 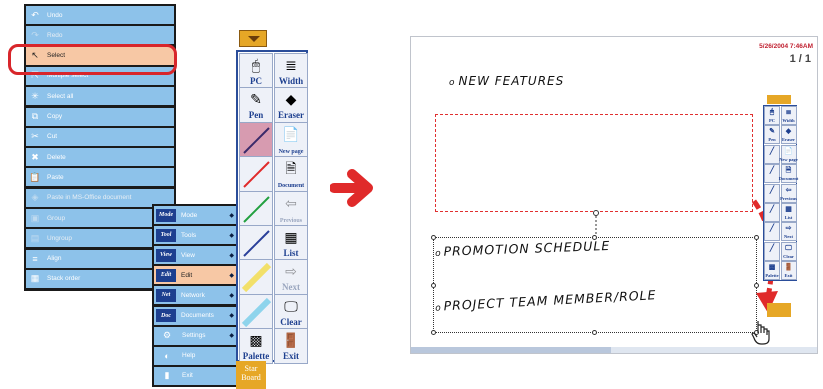 What do you see at coordinates (291, 277) in the screenshot?
I see `next-button: ⇨ Next` at bounding box center [291, 277].